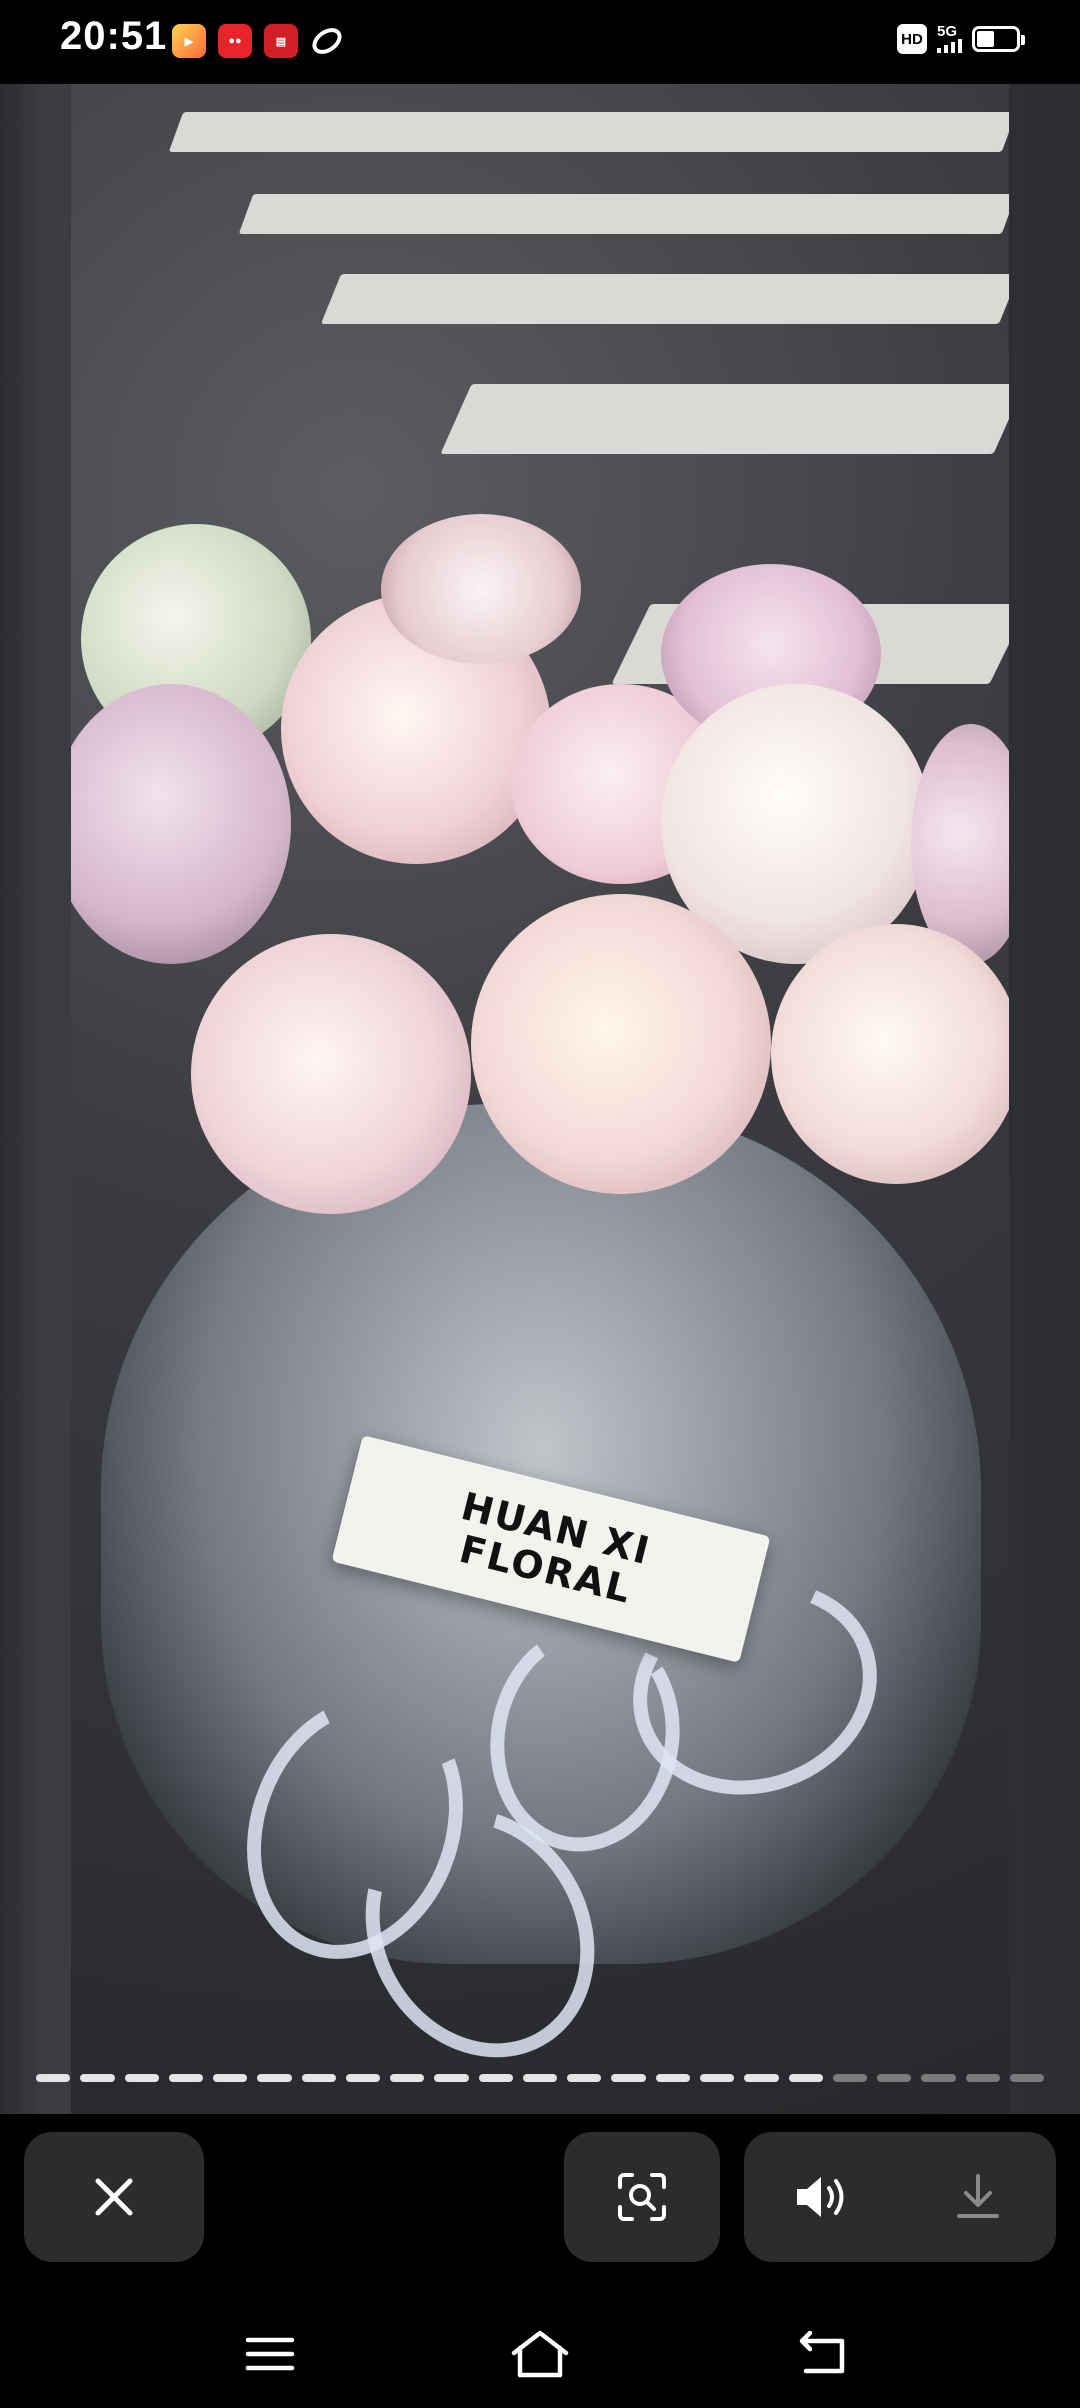 Image resolution: width=1080 pixels, height=2408 pixels. I want to click on volume-button, so click(822, 2197).